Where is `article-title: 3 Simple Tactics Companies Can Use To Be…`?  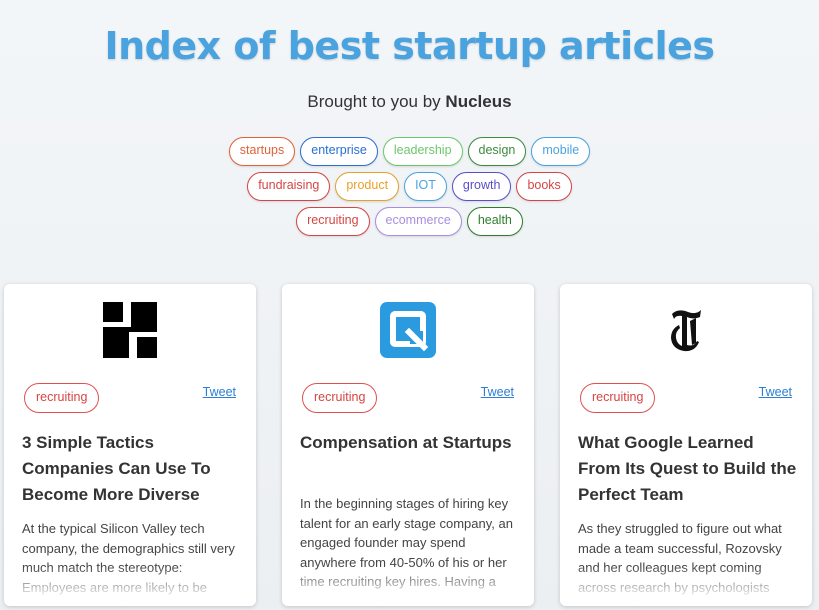
article-title: 3 Simple Tactics Companies Can Use To Be… is located at coordinates (132, 469).